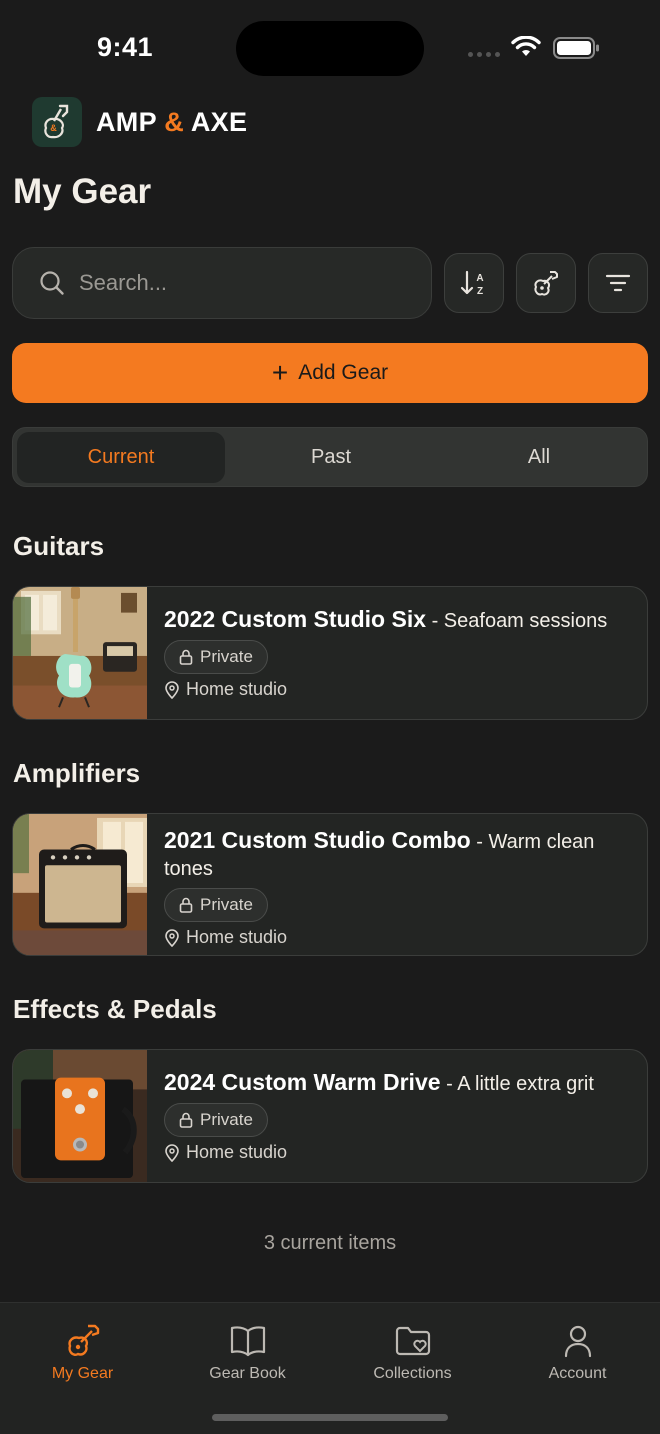 Image resolution: width=660 pixels, height=1434 pixels. Describe the element at coordinates (77, 773) in the screenshot. I see `section-title-amplifiers: Amplifiers` at that location.